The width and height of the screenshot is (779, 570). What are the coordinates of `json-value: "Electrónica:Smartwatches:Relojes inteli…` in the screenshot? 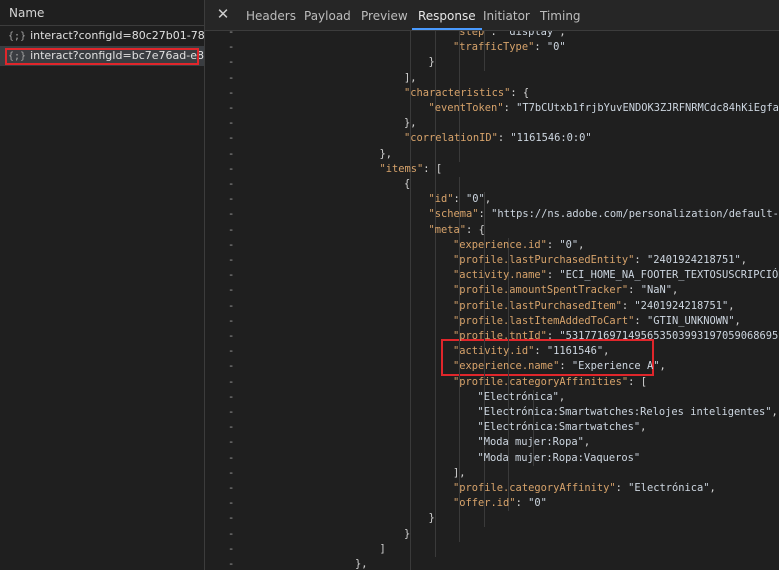 It's located at (624, 412).